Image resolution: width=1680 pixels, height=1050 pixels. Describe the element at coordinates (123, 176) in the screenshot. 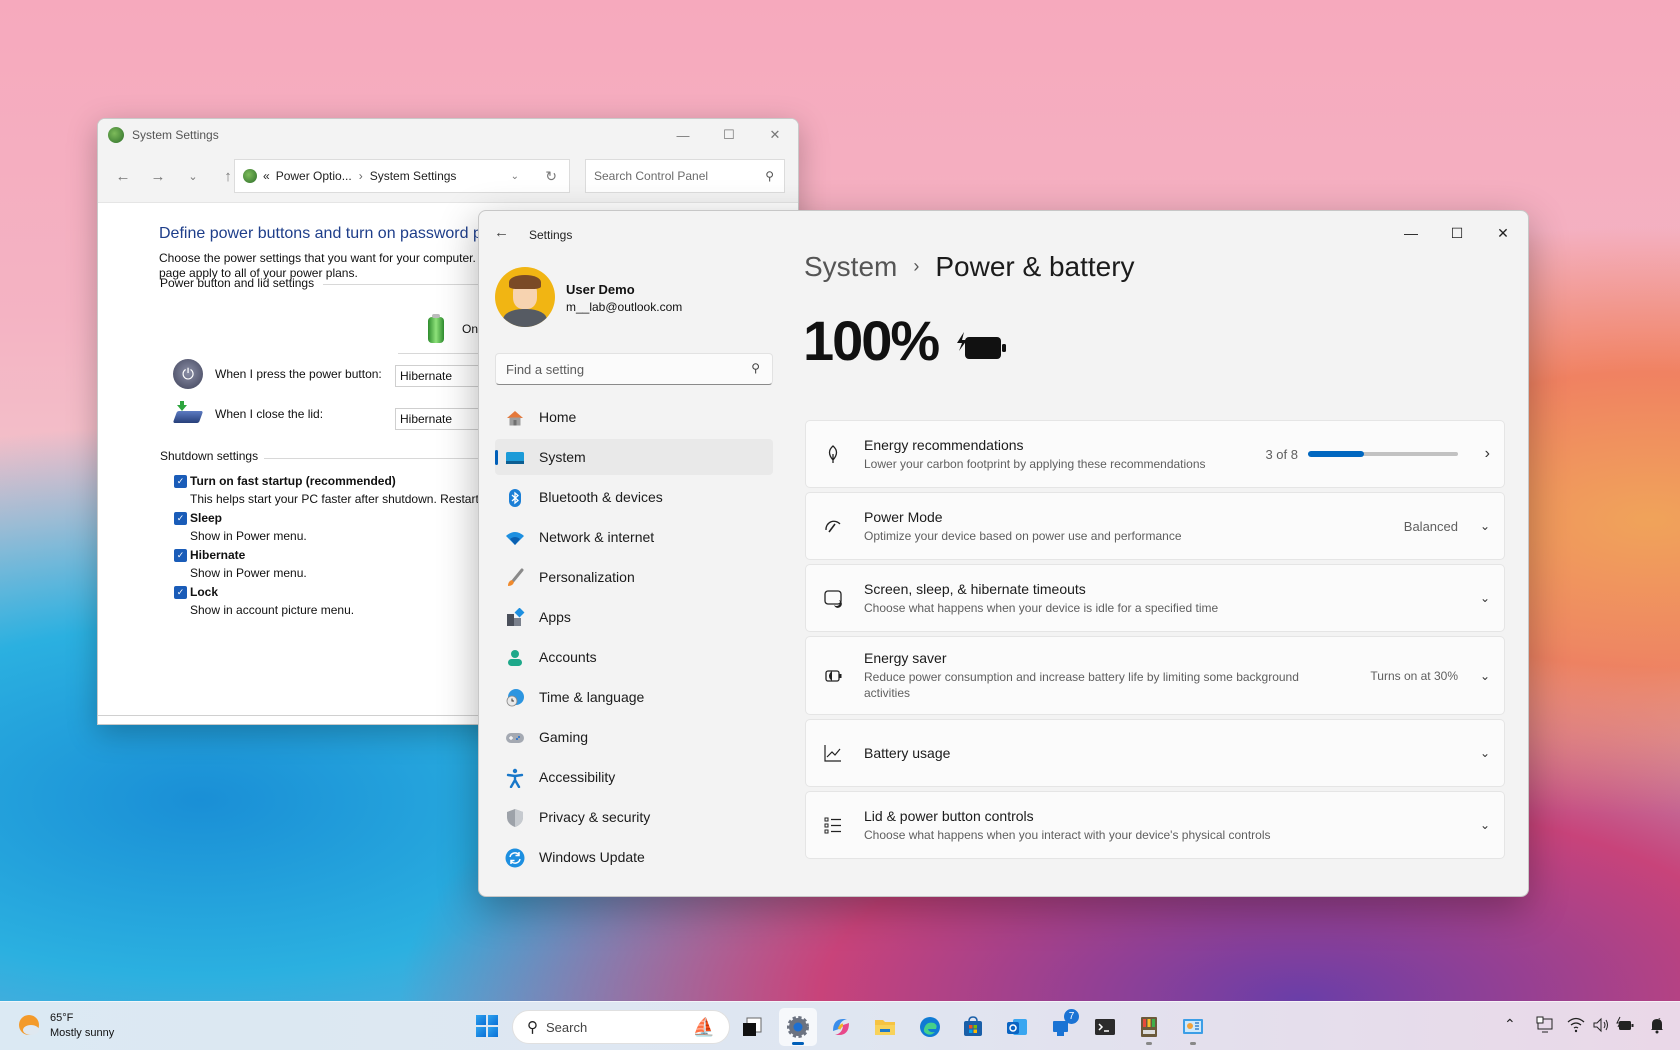

I see `back-button: ←` at that location.